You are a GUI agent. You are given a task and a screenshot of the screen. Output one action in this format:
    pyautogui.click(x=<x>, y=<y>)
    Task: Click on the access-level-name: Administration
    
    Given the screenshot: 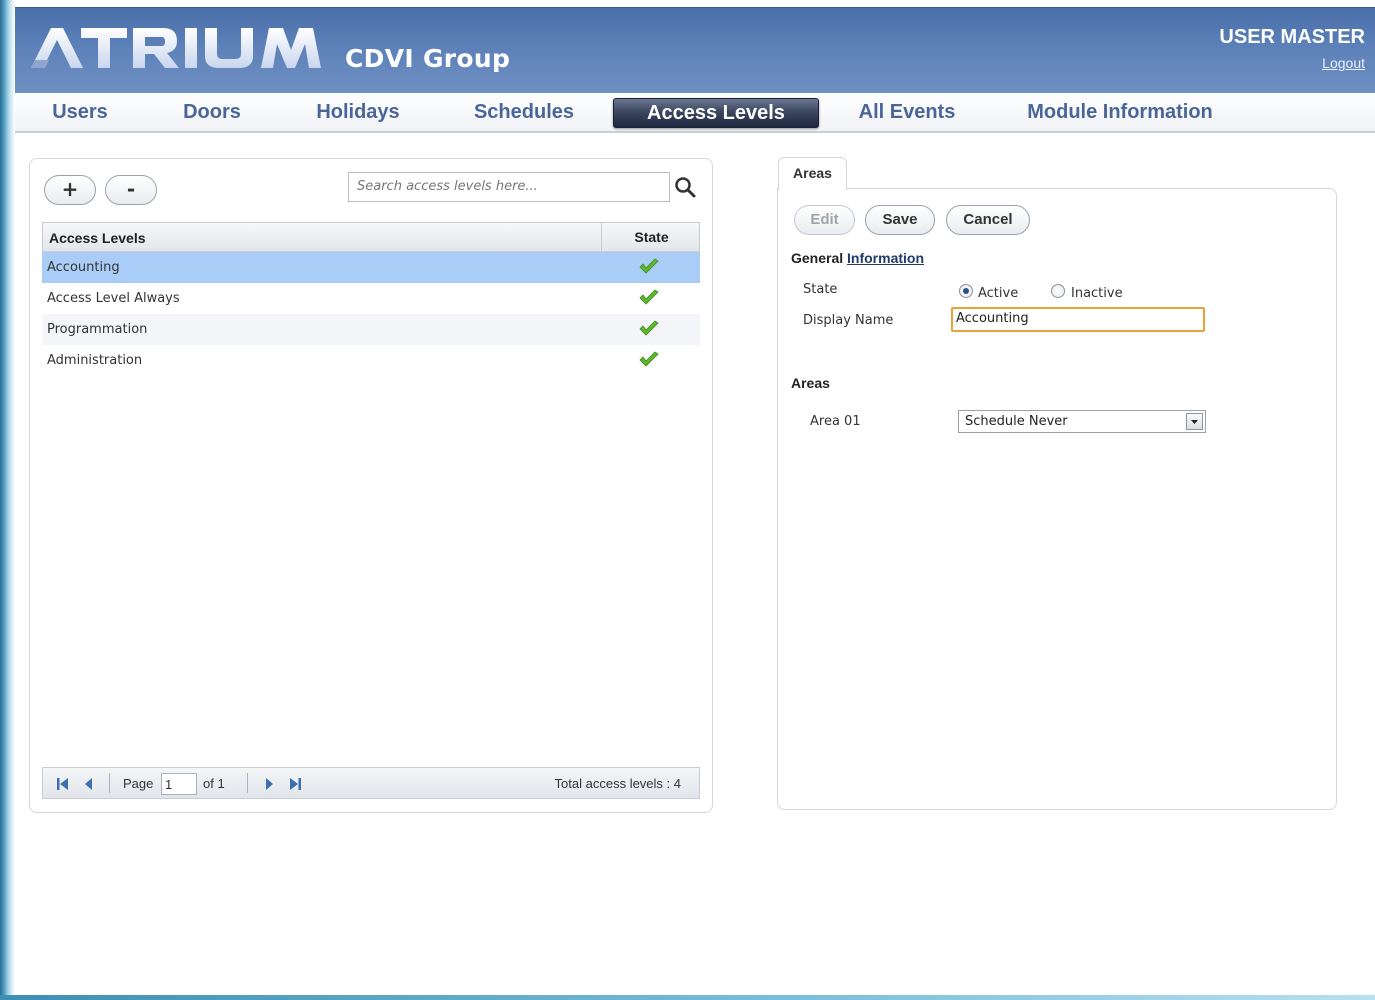 What is the action you would take?
    pyautogui.click(x=95, y=360)
    